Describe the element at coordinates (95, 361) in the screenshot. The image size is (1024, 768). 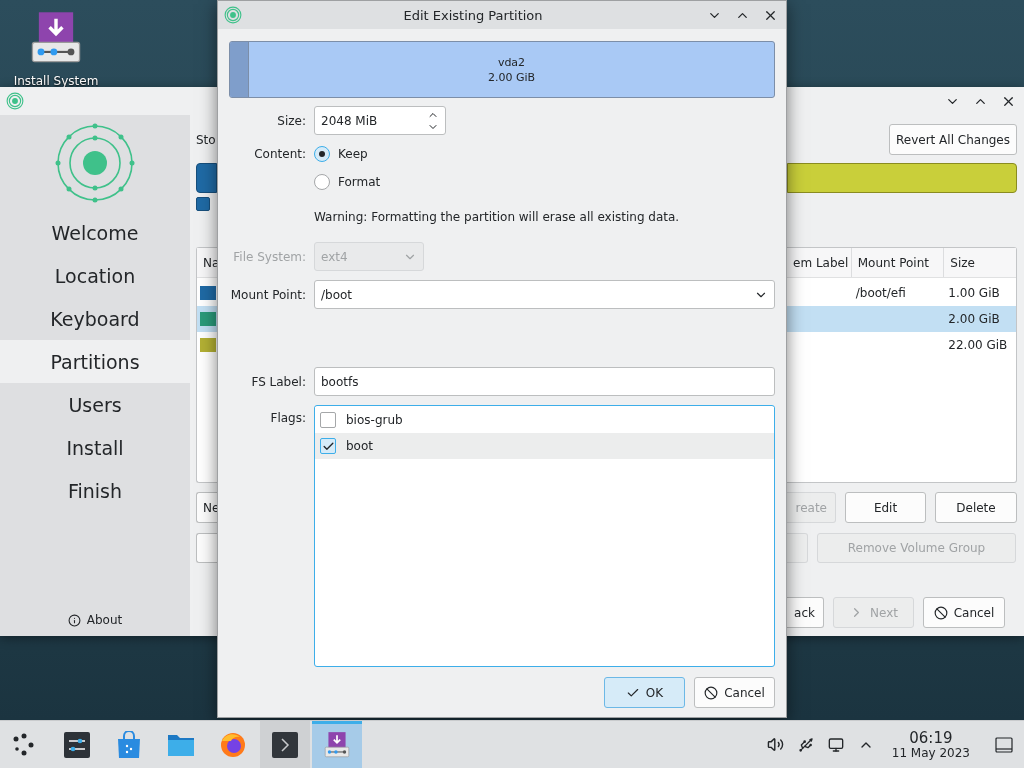
I see `sidebar-item: Partitions` at that location.